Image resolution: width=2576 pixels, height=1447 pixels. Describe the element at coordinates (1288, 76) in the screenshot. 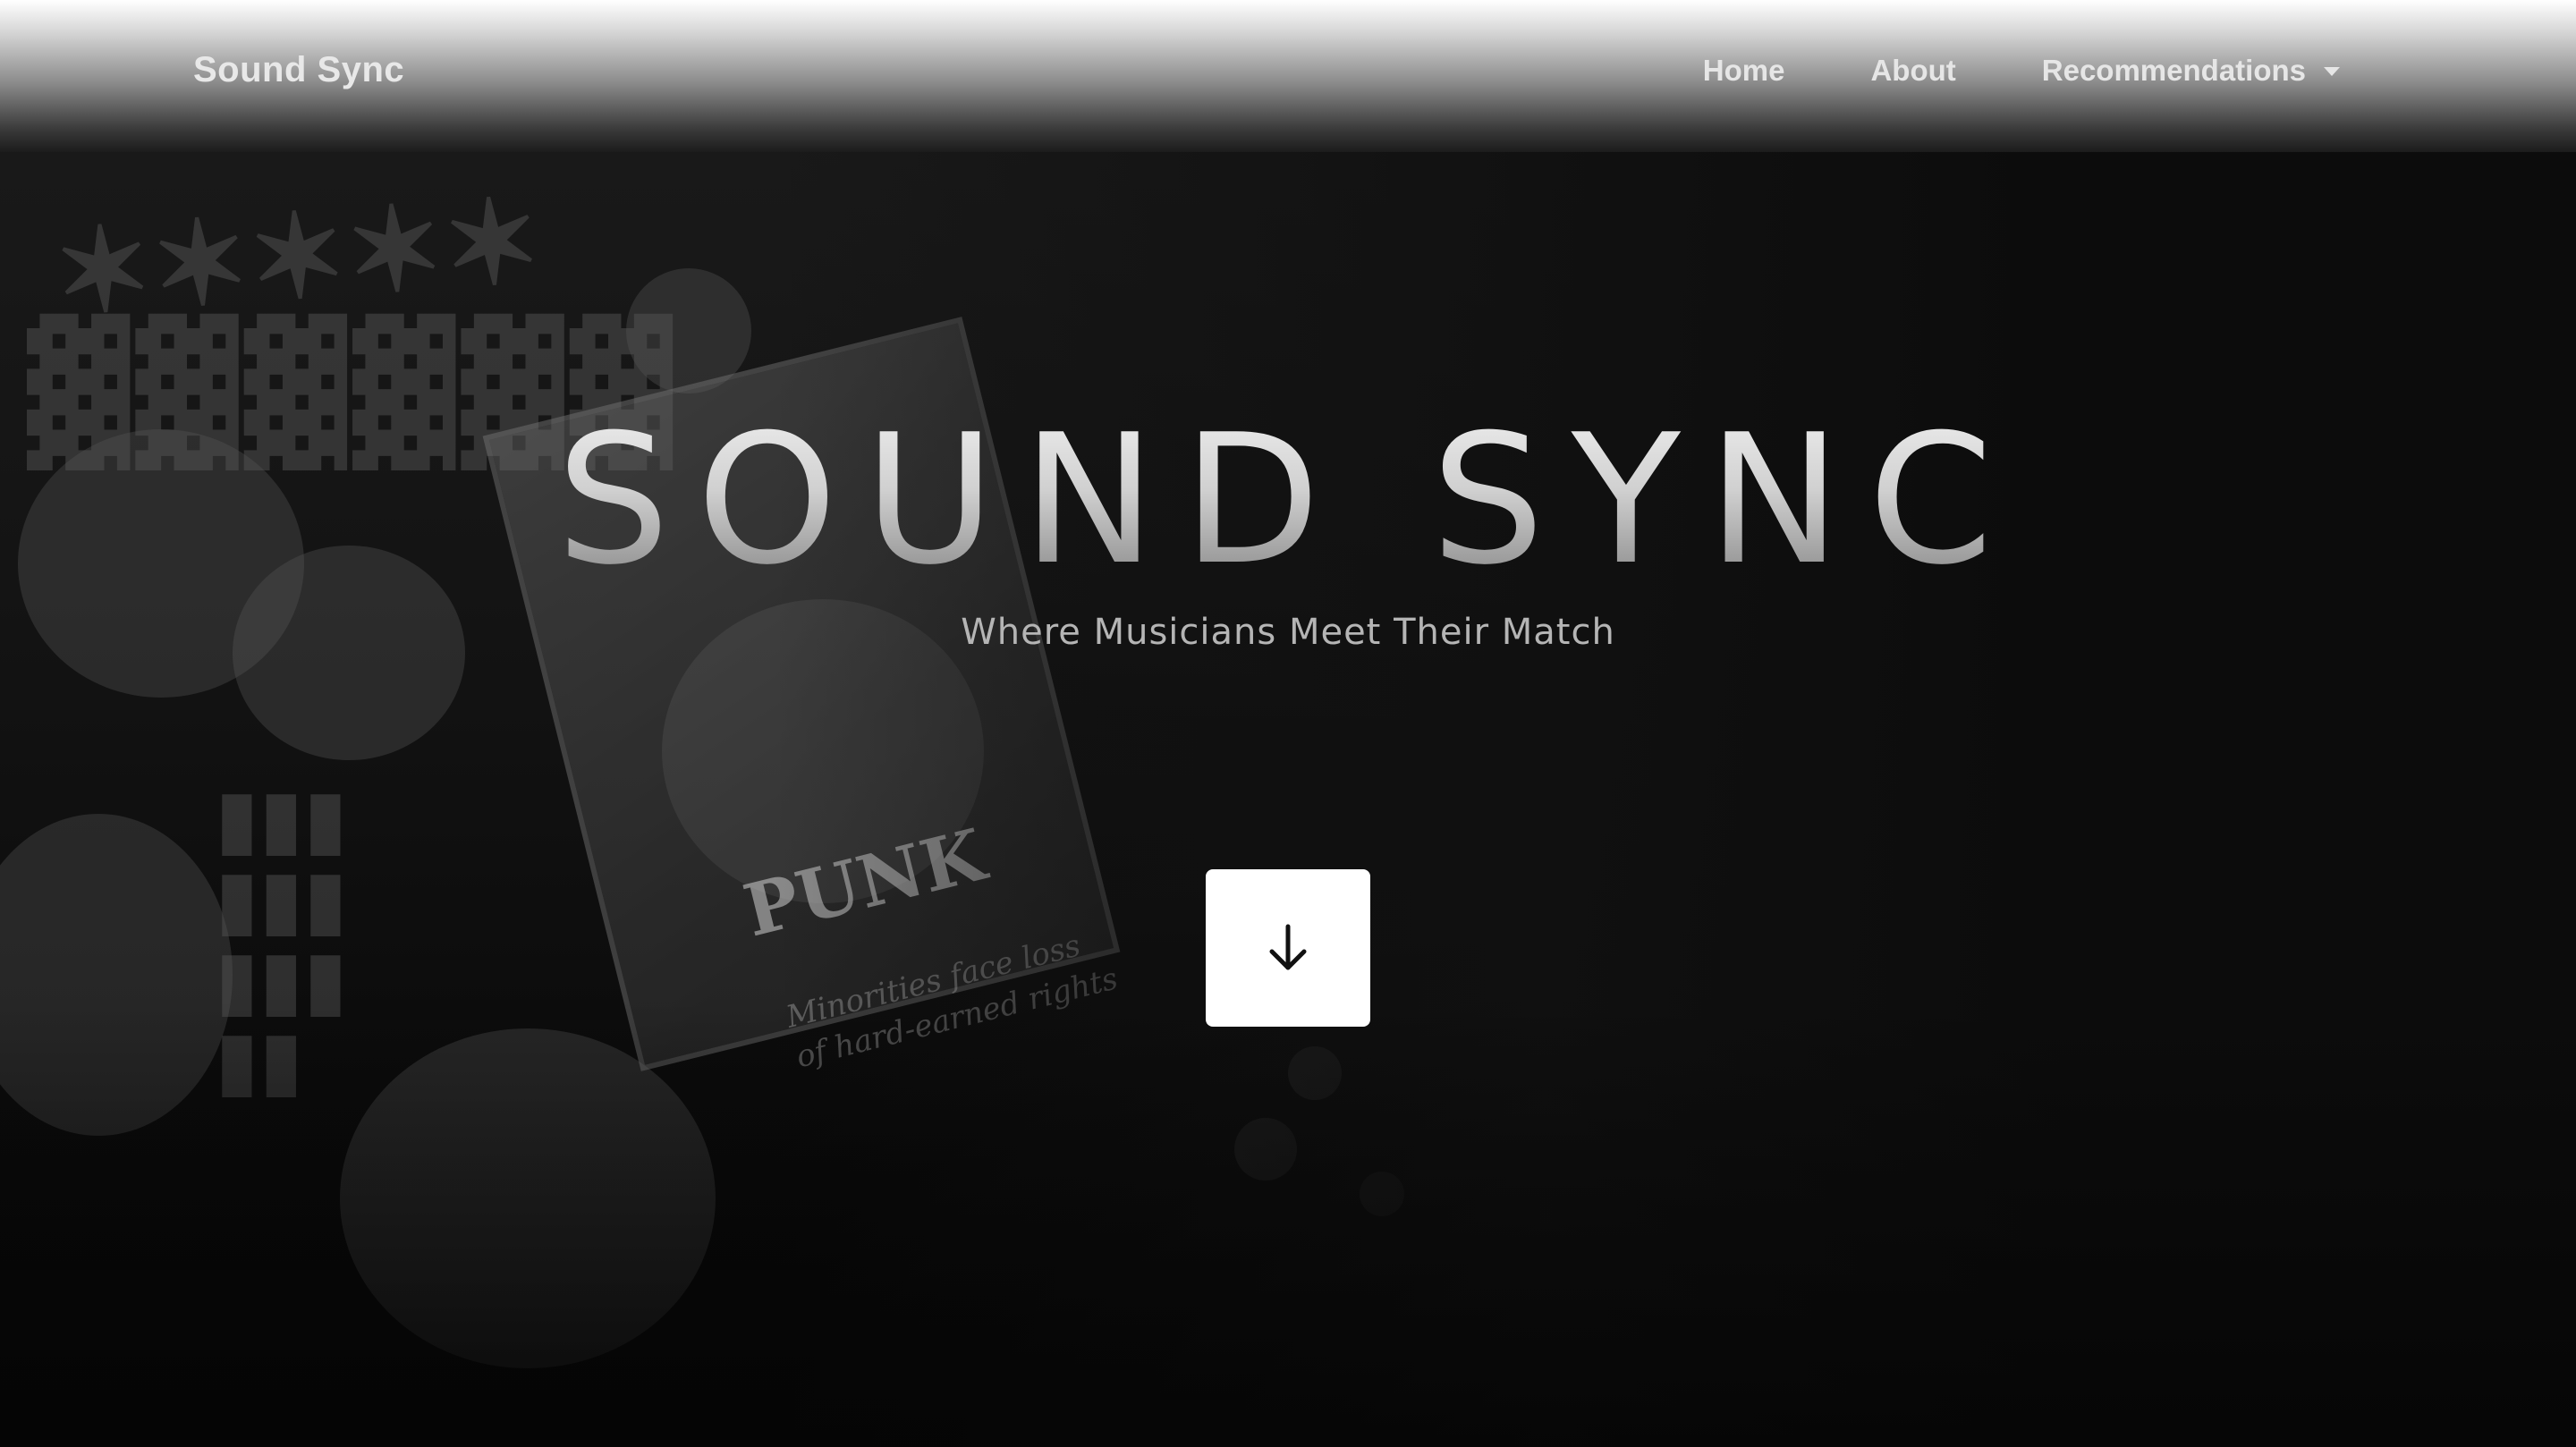

I see `top-navbar: Sound Sync Home About Recommendations` at that location.